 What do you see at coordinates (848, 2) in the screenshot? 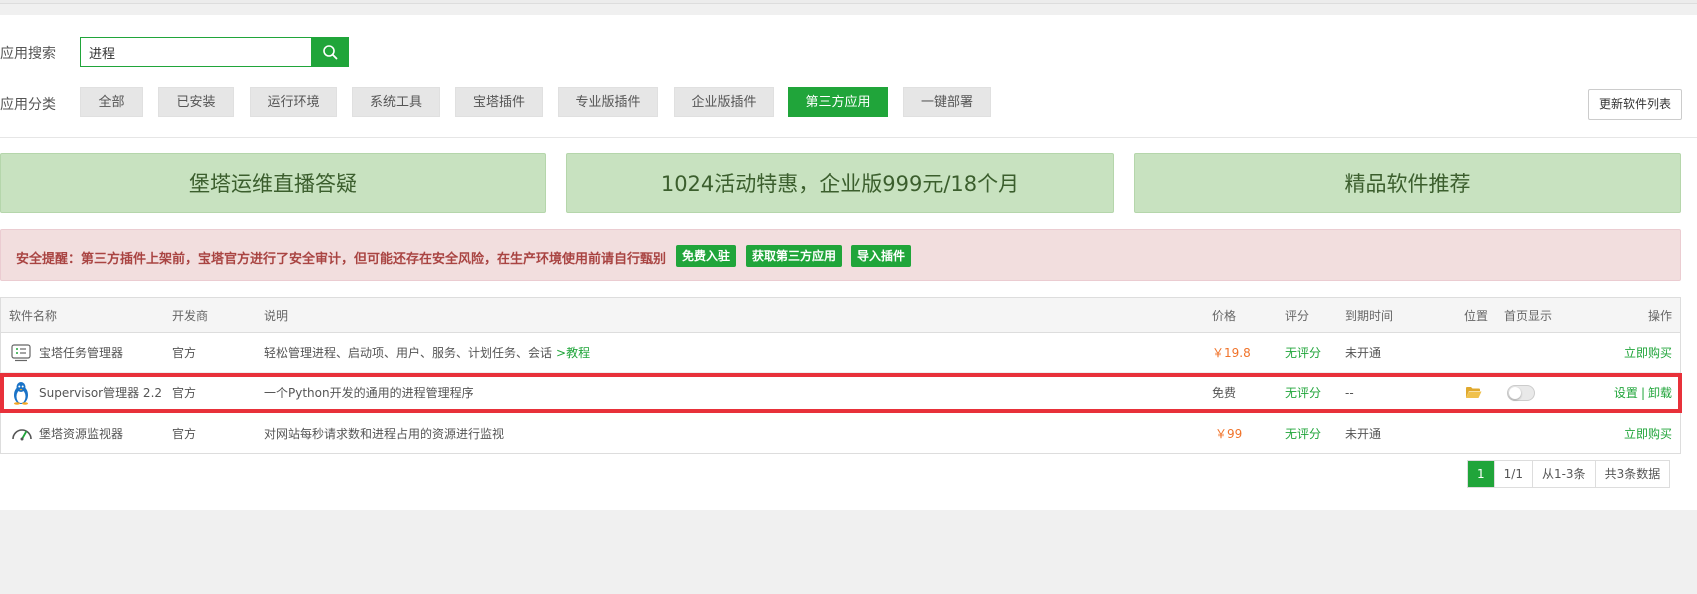
I see `top-strip` at bounding box center [848, 2].